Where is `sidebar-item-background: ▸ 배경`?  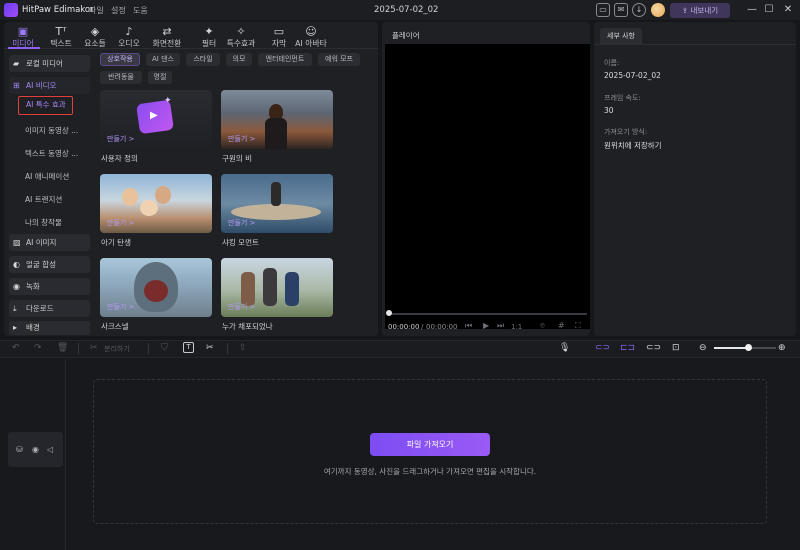 sidebar-item-background: ▸ 배경 is located at coordinates (49, 328).